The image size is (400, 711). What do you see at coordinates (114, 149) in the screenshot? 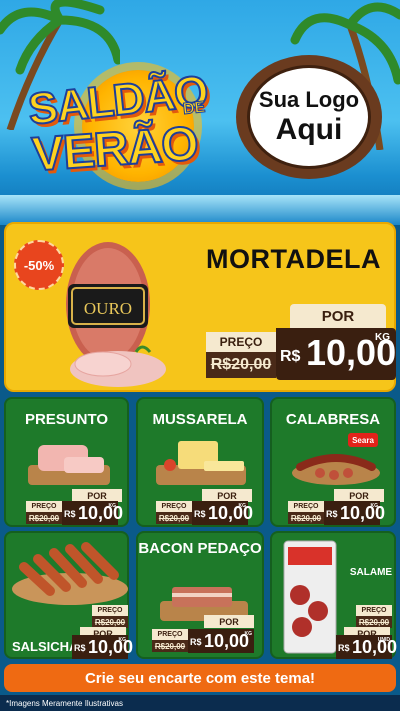
I see `title-line-2: VERÃO` at bounding box center [114, 149].